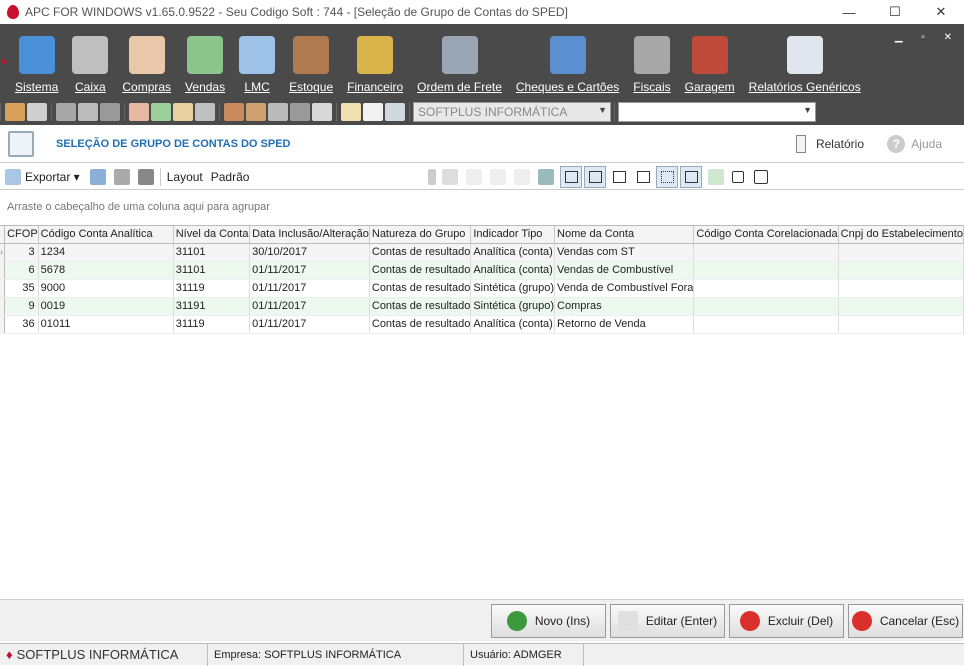 Image resolution: width=964 pixels, height=666 pixels. What do you see at coordinates (15, 111) in the screenshot?
I see `user-icon` at bounding box center [15, 111].